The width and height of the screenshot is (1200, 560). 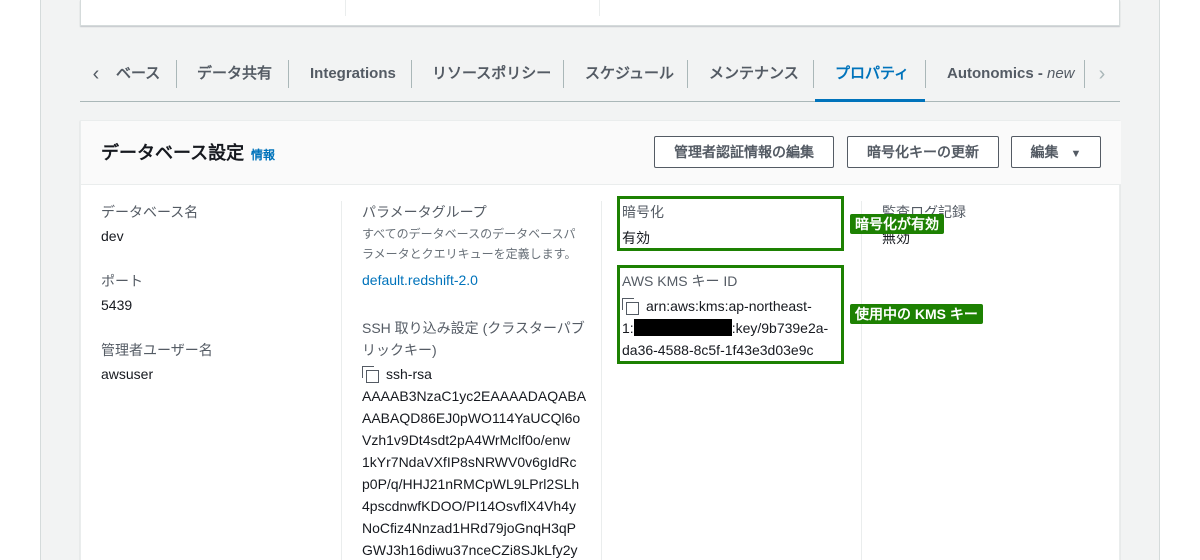 I want to click on ssh-label: SSH 取り込み設定 (クラスターパブ リックキー), so click(x=473, y=339).